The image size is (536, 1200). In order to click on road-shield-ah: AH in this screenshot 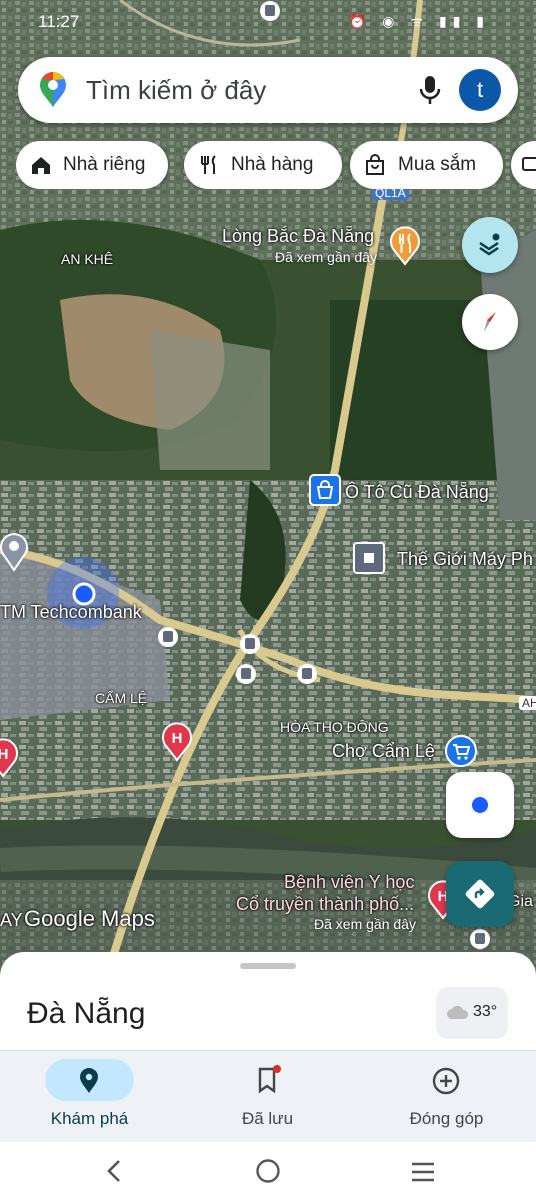, I will do `click(527, 703)`.